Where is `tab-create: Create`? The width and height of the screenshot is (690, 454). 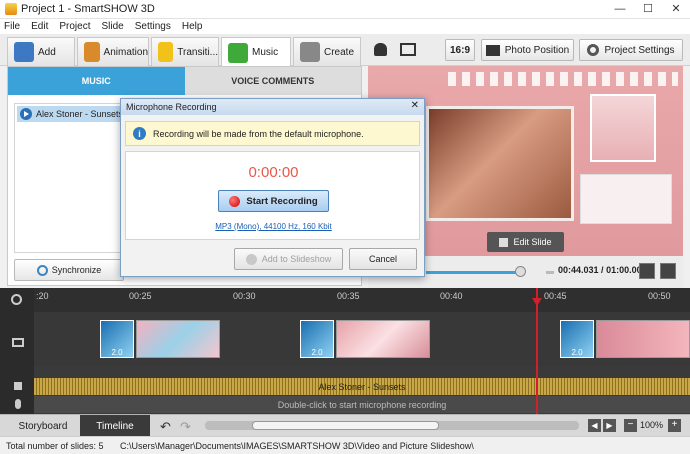 tab-create: Create is located at coordinates (327, 51).